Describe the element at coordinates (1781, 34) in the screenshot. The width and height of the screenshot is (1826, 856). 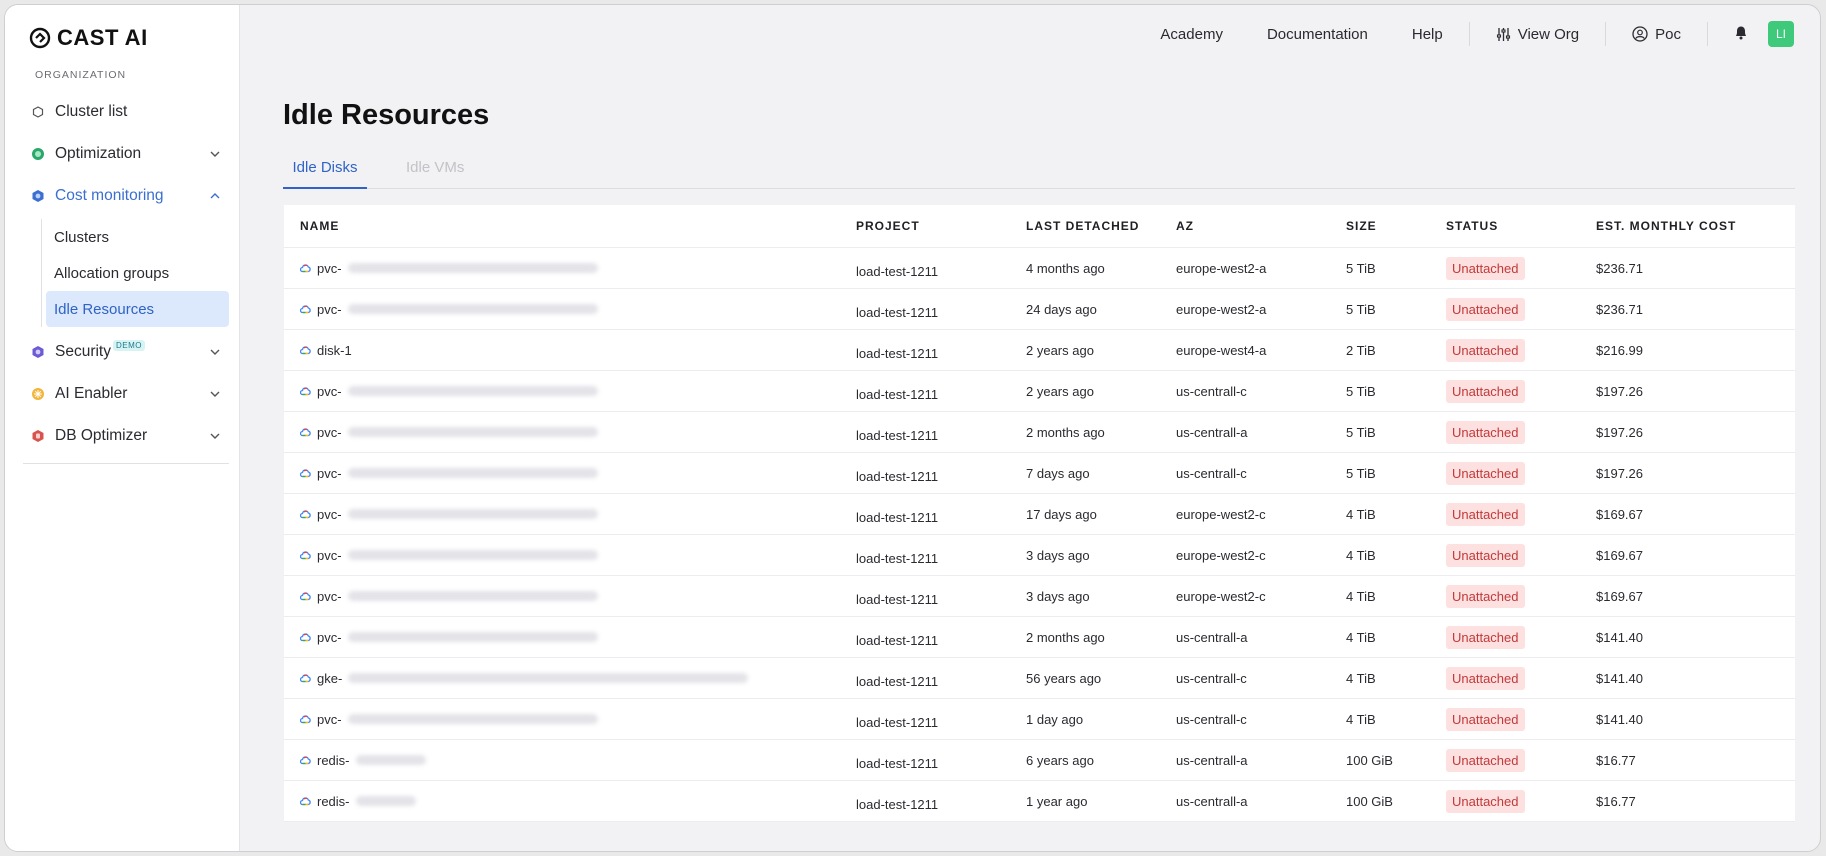
I see `avatar: LI` at that location.